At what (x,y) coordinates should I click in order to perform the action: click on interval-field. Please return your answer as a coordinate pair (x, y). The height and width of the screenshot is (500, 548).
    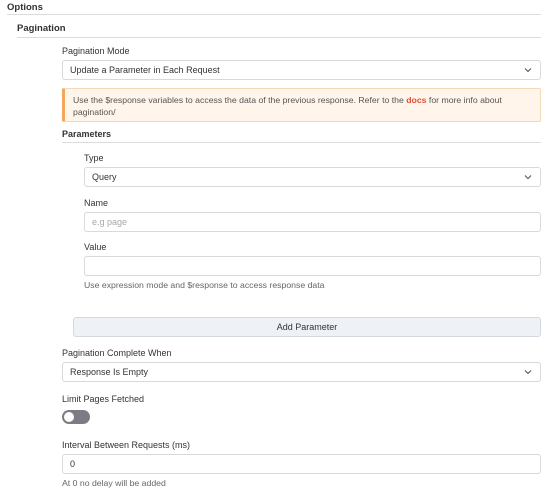
    Looking at the image, I should click on (301, 464).